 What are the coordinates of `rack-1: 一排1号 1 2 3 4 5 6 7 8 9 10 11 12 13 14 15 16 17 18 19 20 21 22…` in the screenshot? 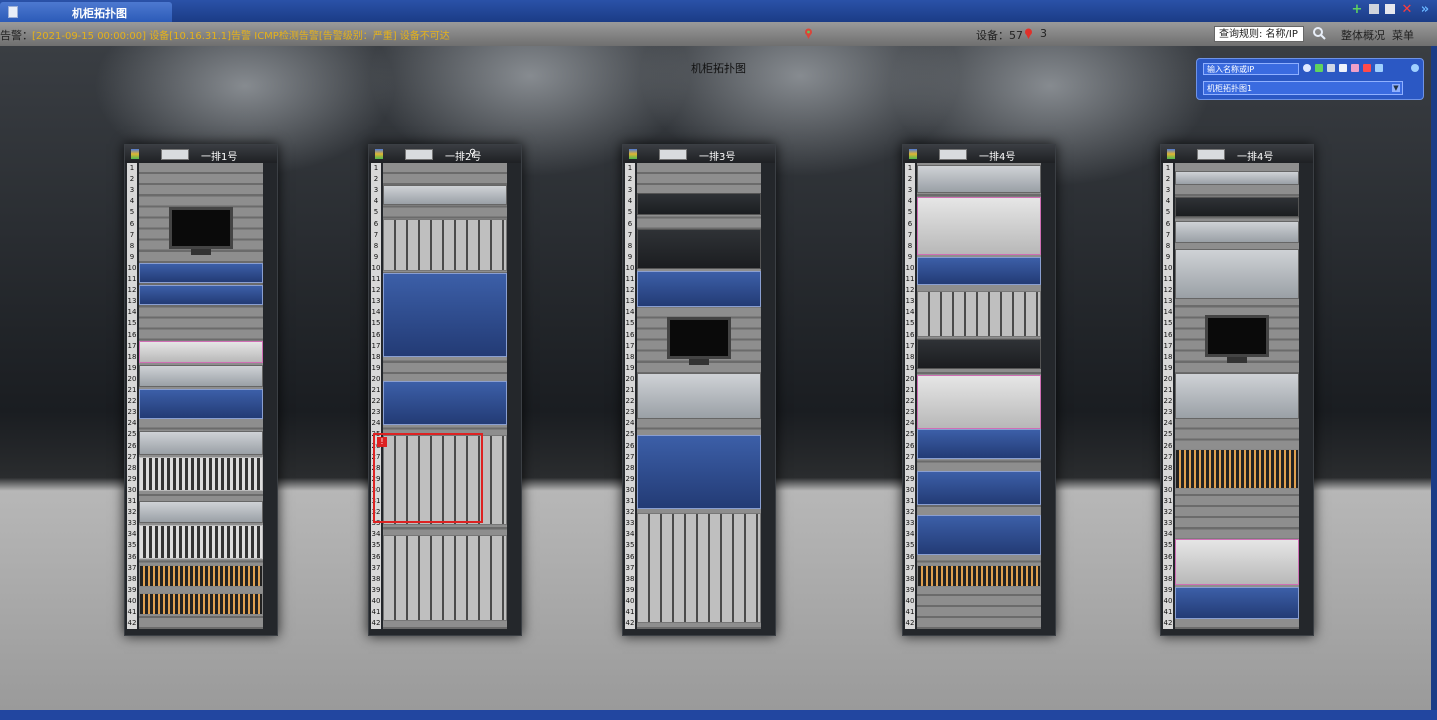 It's located at (201, 390).